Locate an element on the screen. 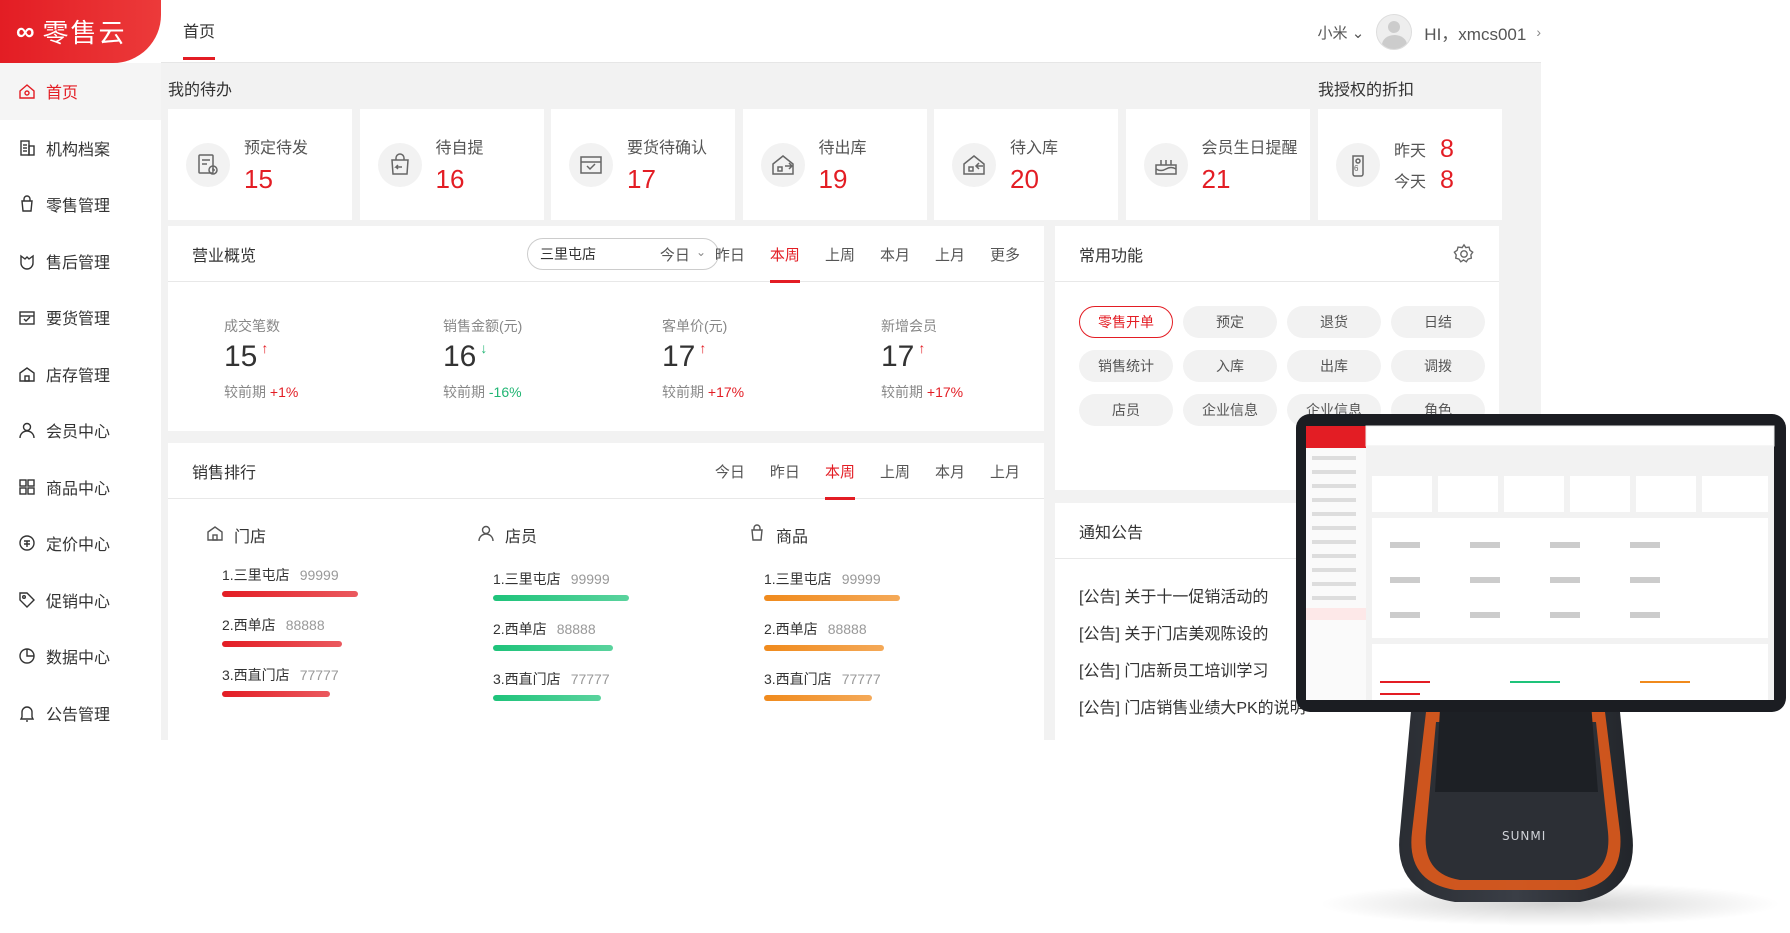 Image resolution: width=1790 pixels, height=933 pixels. sidebar-item-2: 零售管理 is located at coordinates (80, 204).